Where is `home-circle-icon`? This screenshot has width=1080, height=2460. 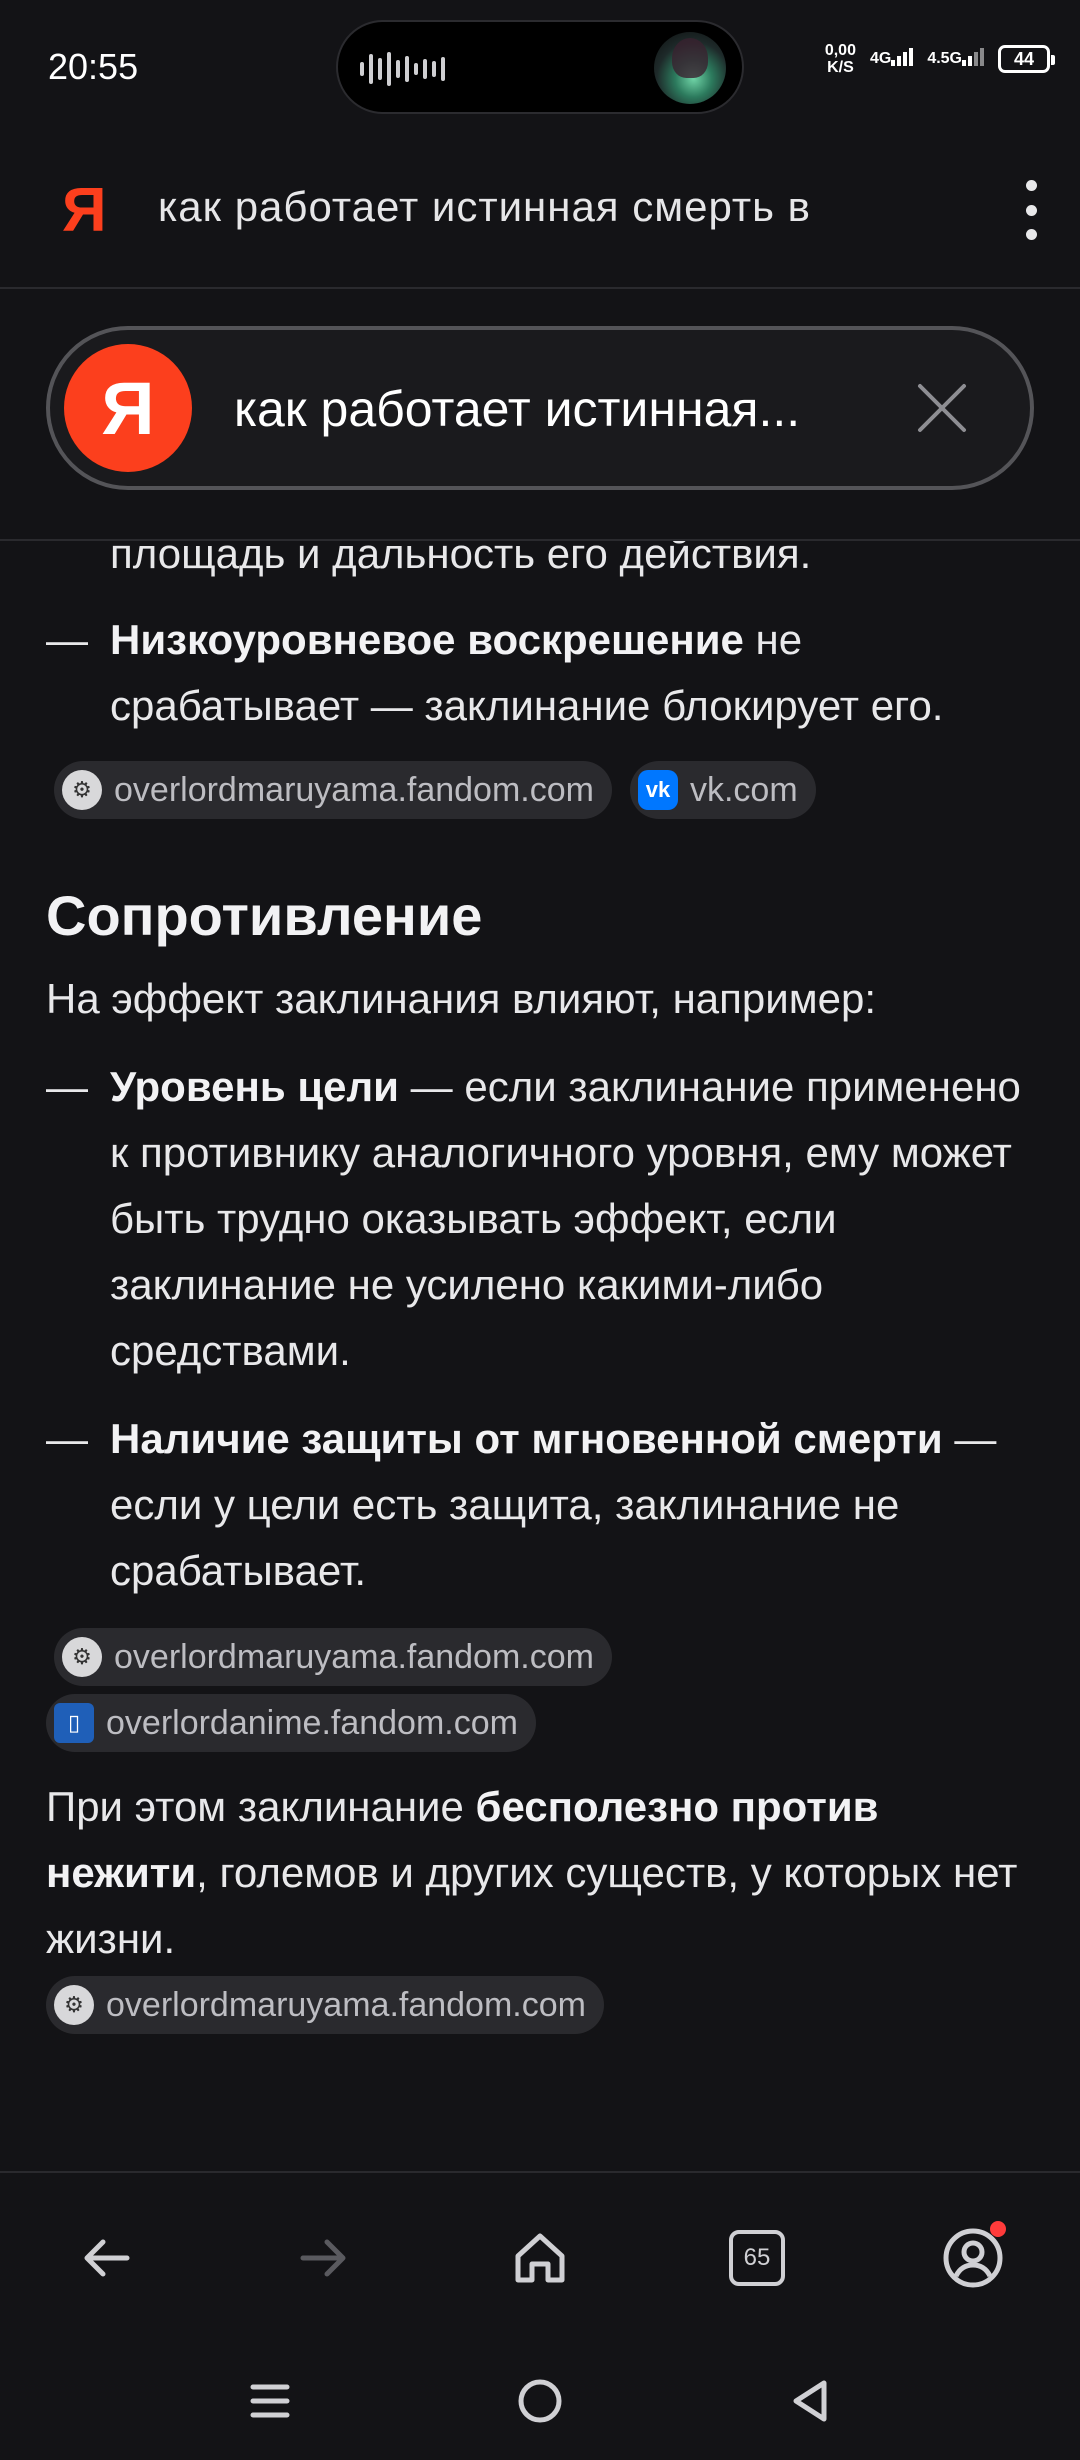 home-circle-icon is located at coordinates (540, 2401).